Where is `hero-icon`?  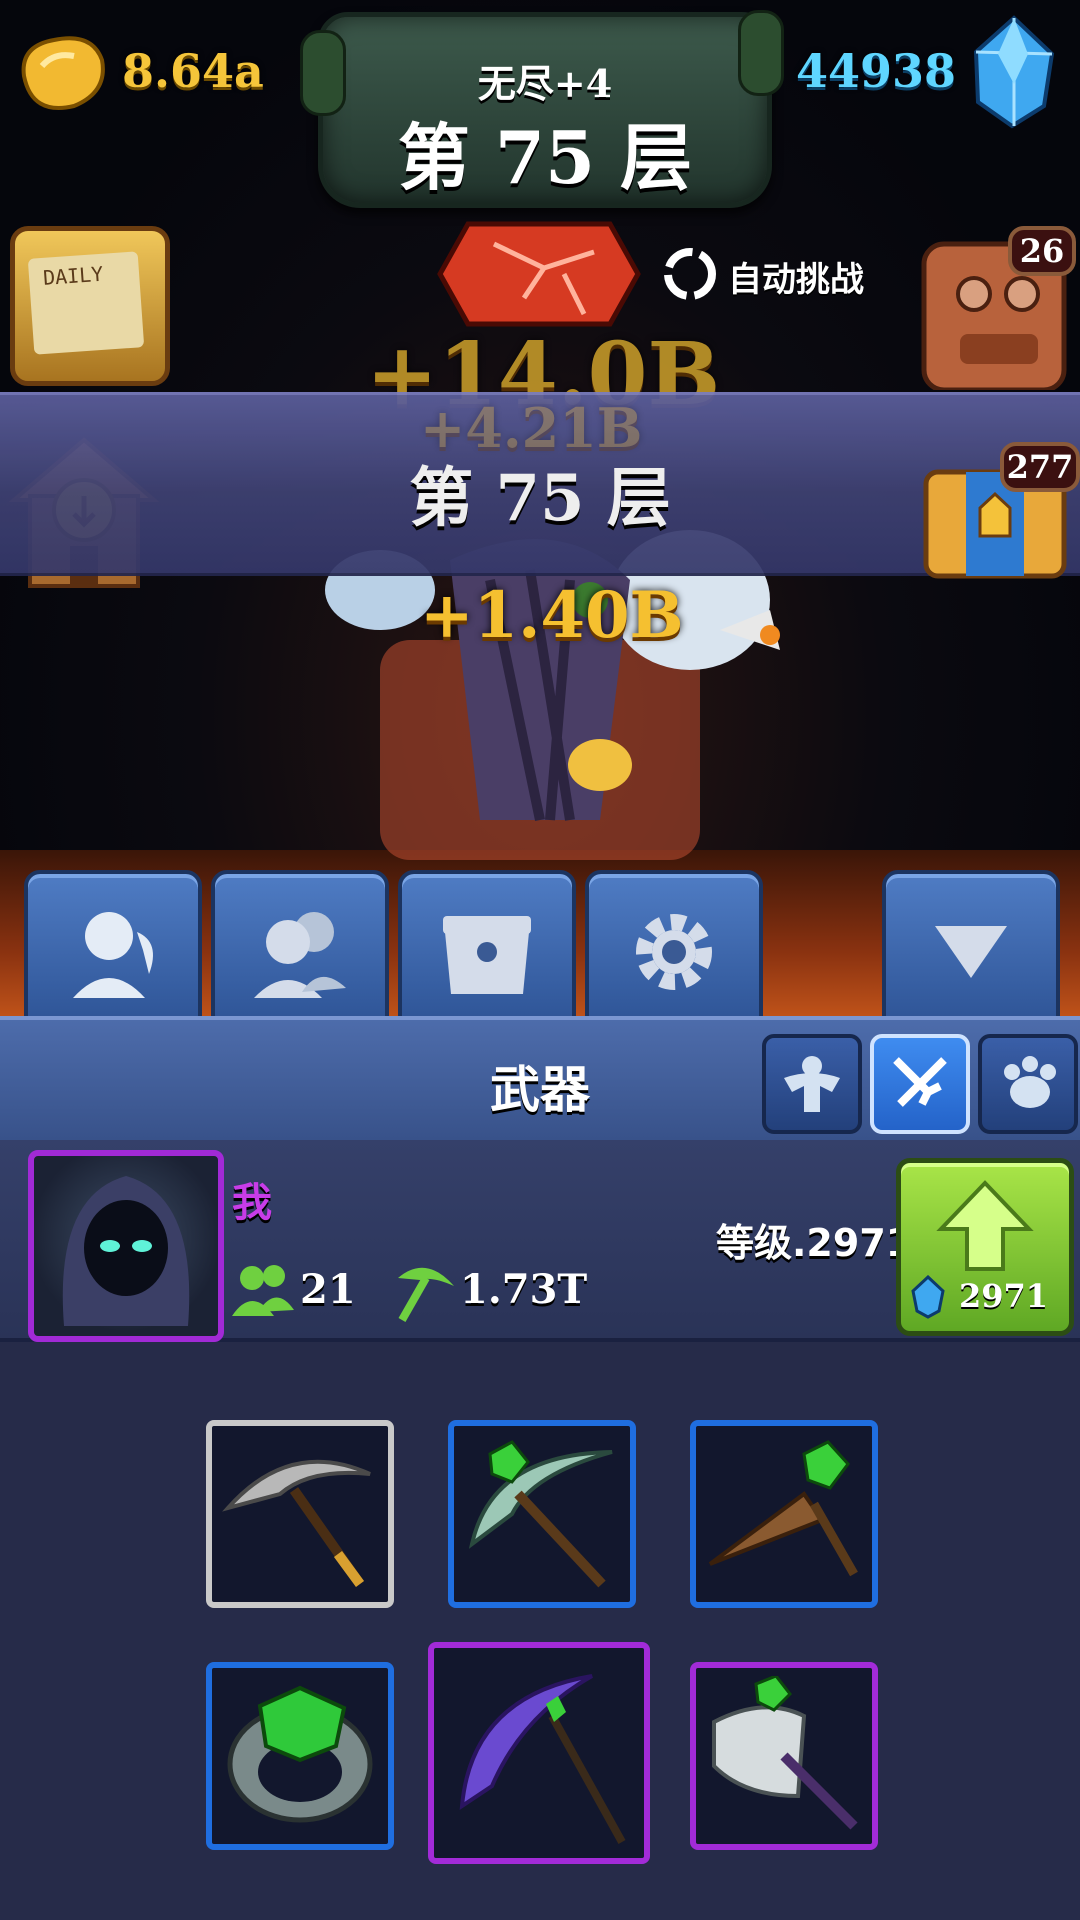
hero-icon is located at coordinates (113, 955).